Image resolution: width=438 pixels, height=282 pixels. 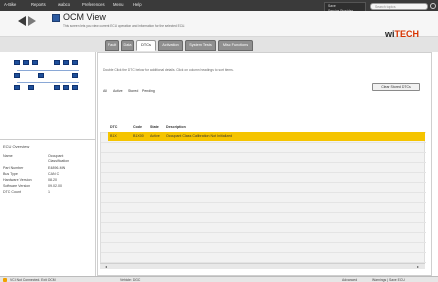 What do you see at coordinates (385, 7) in the screenshot?
I see `search-placeholder: Search topics` at bounding box center [385, 7].